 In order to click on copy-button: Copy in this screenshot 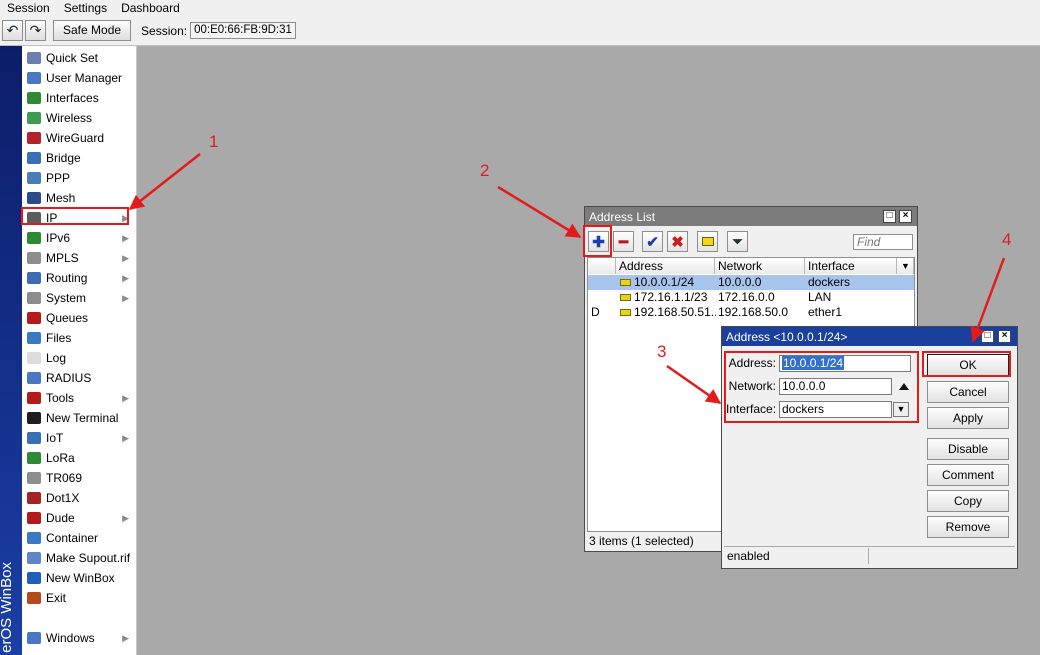, I will do `click(968, 501)`.